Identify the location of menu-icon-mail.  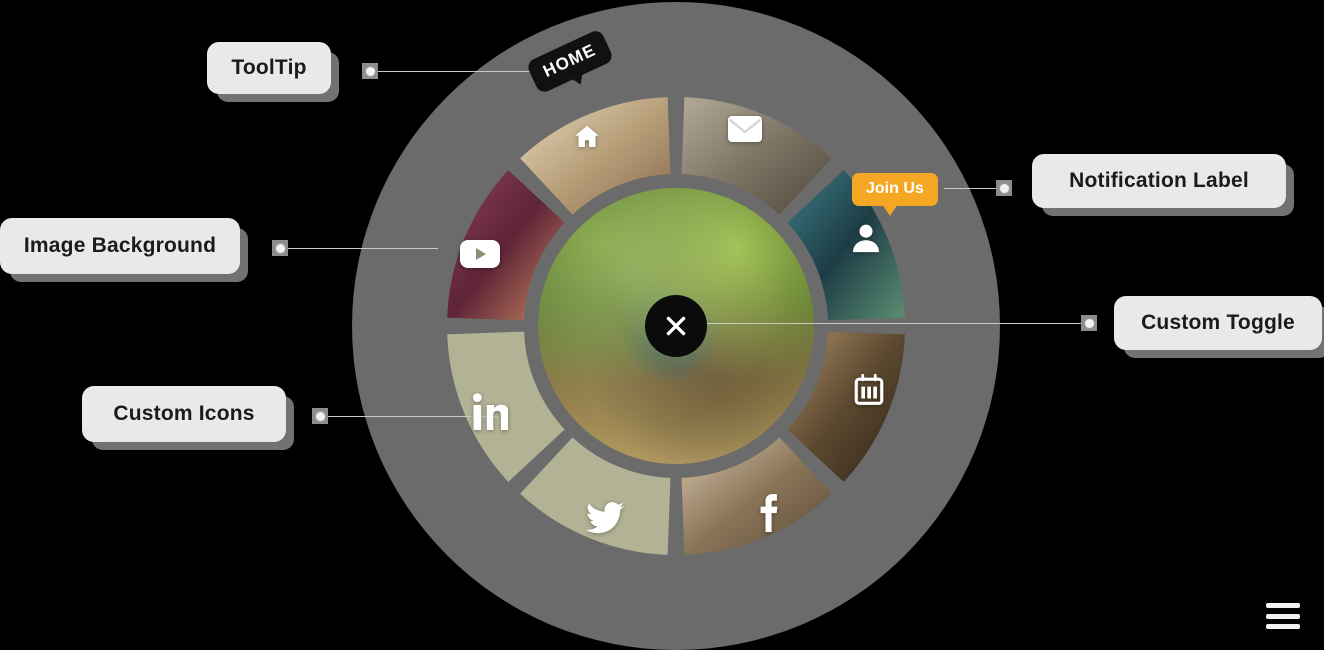
(745, 129).